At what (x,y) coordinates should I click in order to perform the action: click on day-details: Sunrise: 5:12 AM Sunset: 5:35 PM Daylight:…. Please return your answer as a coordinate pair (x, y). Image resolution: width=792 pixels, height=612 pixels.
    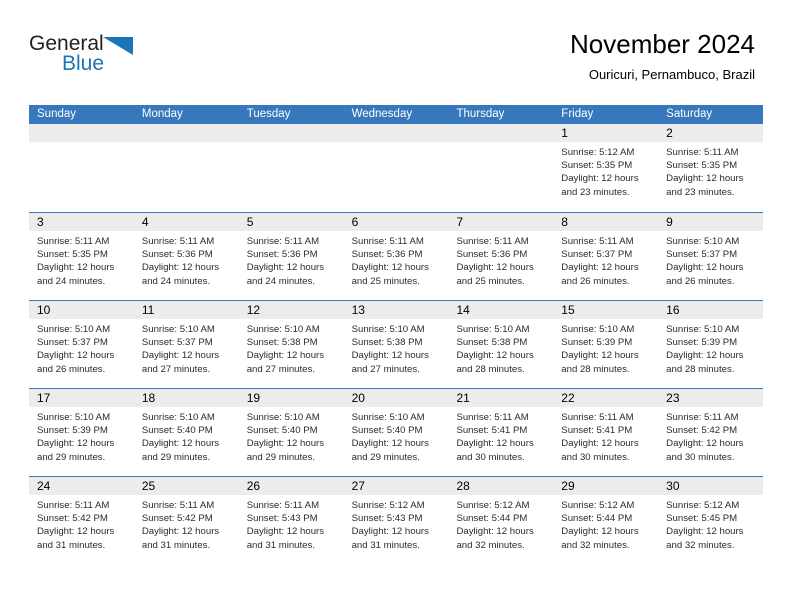
    Looking at the image, I should click on (605, 170).